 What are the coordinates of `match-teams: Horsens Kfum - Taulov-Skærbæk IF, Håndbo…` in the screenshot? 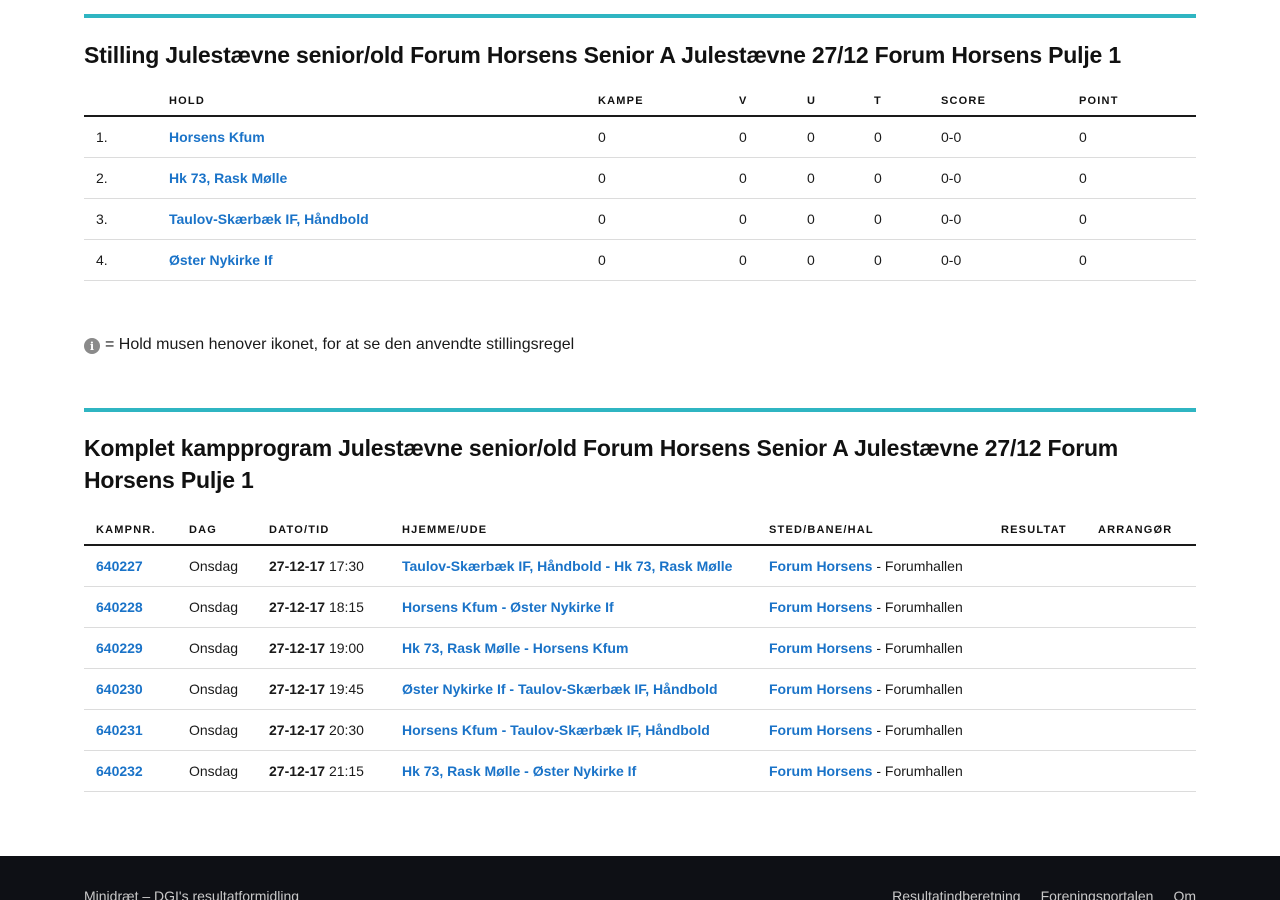 It's located at (573, 730).